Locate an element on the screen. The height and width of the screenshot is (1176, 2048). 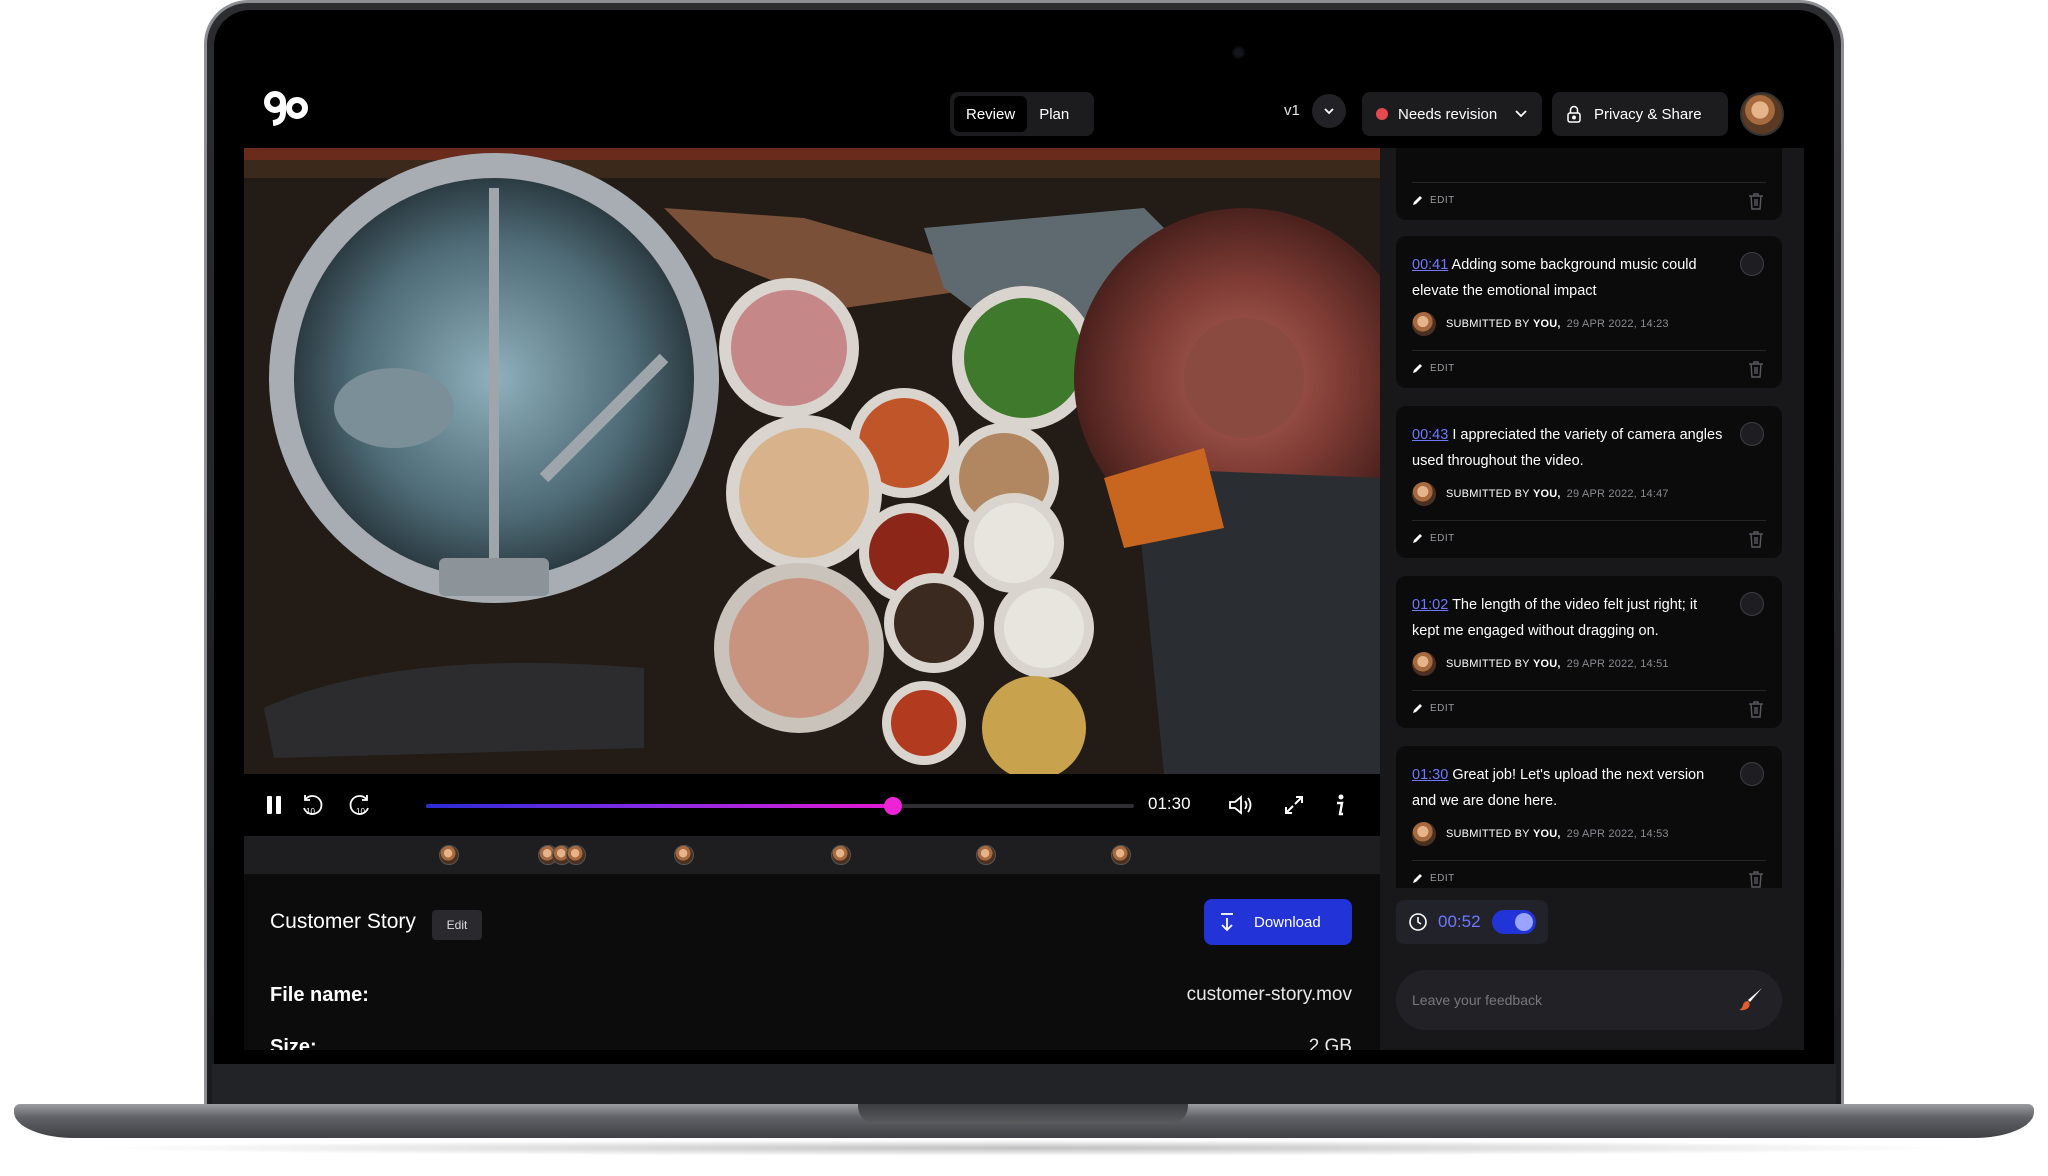
progress-handle is located at coordinates (893, 806).